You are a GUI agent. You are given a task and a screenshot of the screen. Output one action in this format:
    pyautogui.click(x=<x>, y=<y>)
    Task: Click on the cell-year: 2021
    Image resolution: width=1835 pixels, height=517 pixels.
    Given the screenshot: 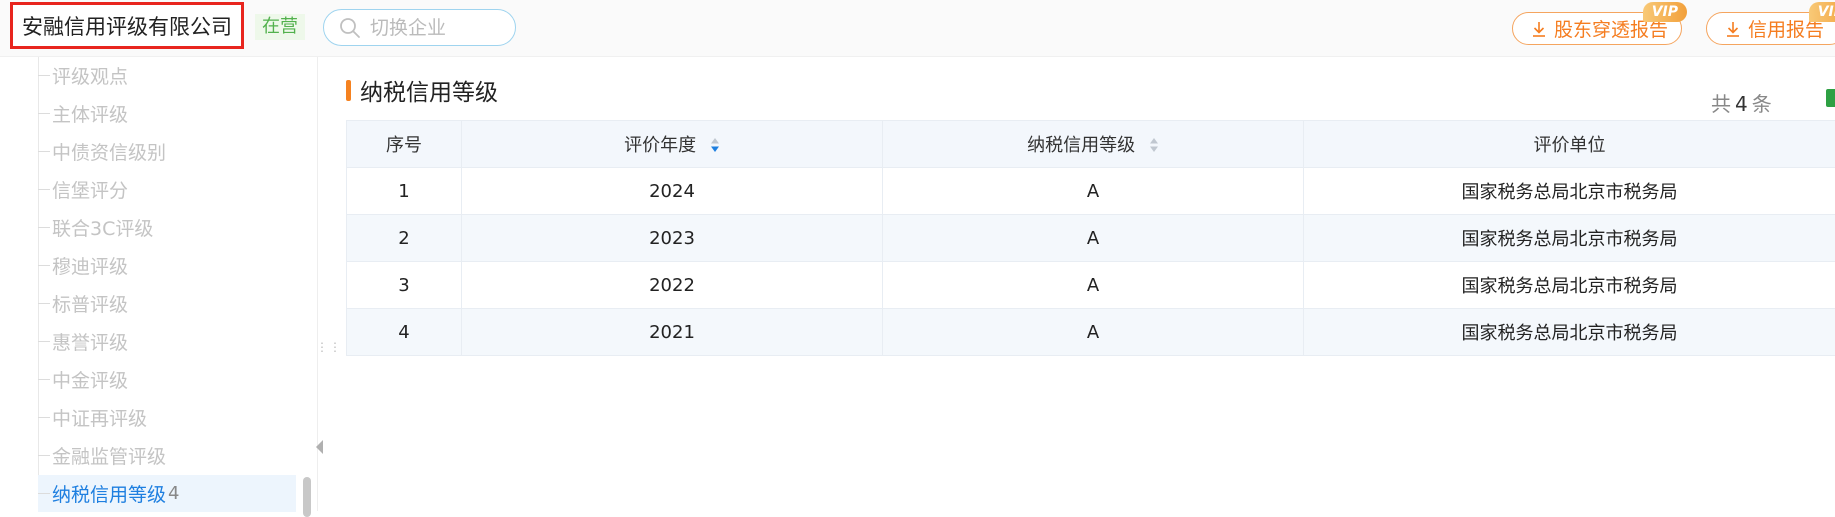 What is the action you would take?
    pyautogui.click(x=672, y=332)
    